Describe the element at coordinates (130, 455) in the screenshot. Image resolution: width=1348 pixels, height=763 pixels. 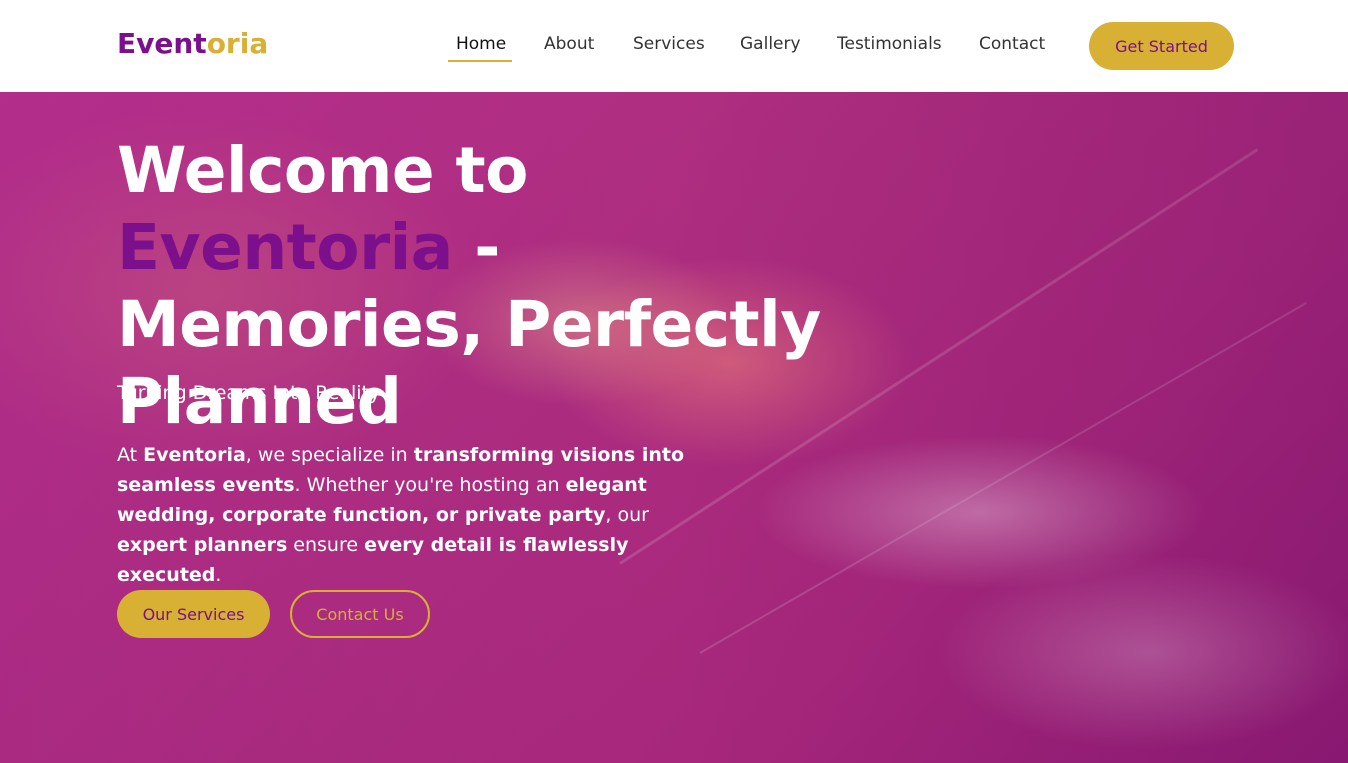
I see `desc-text: At` at that location.